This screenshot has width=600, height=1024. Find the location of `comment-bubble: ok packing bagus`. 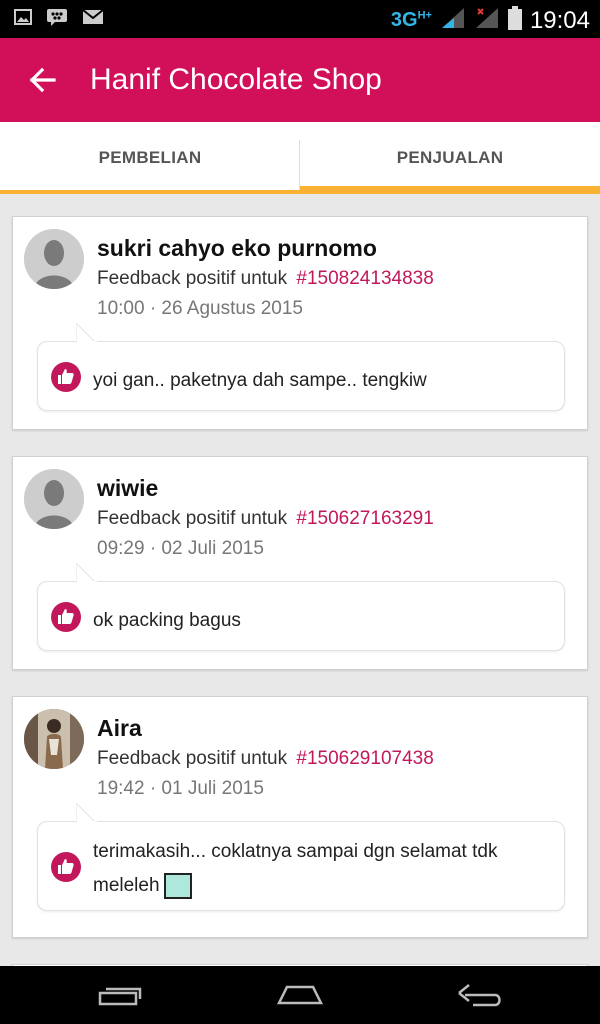

comment-bubble: ok packing bagus is located at coordinates (301, 607).